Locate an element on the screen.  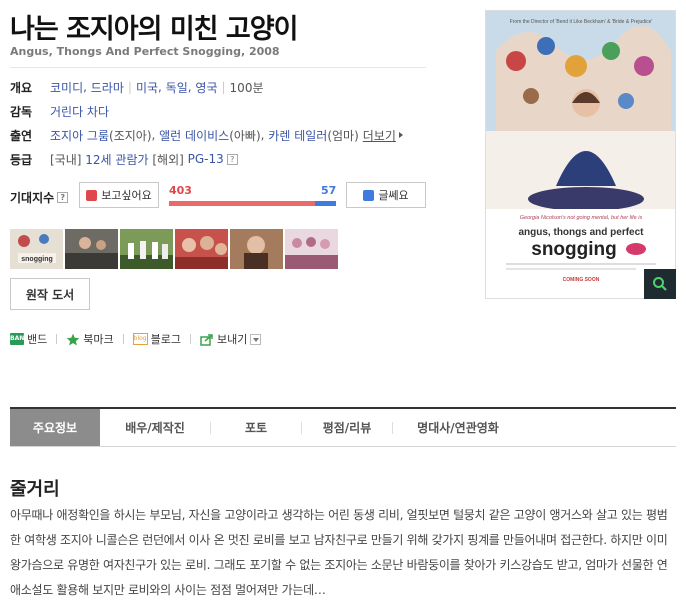
director-label: 감독 is located at coordinates (21, 111).